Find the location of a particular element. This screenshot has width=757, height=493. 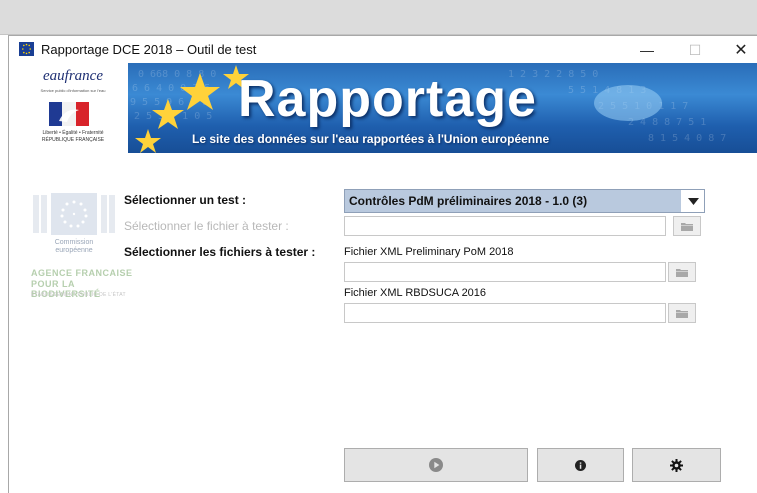

commission-label: Commission européenne is located at coordinates (74, 247).